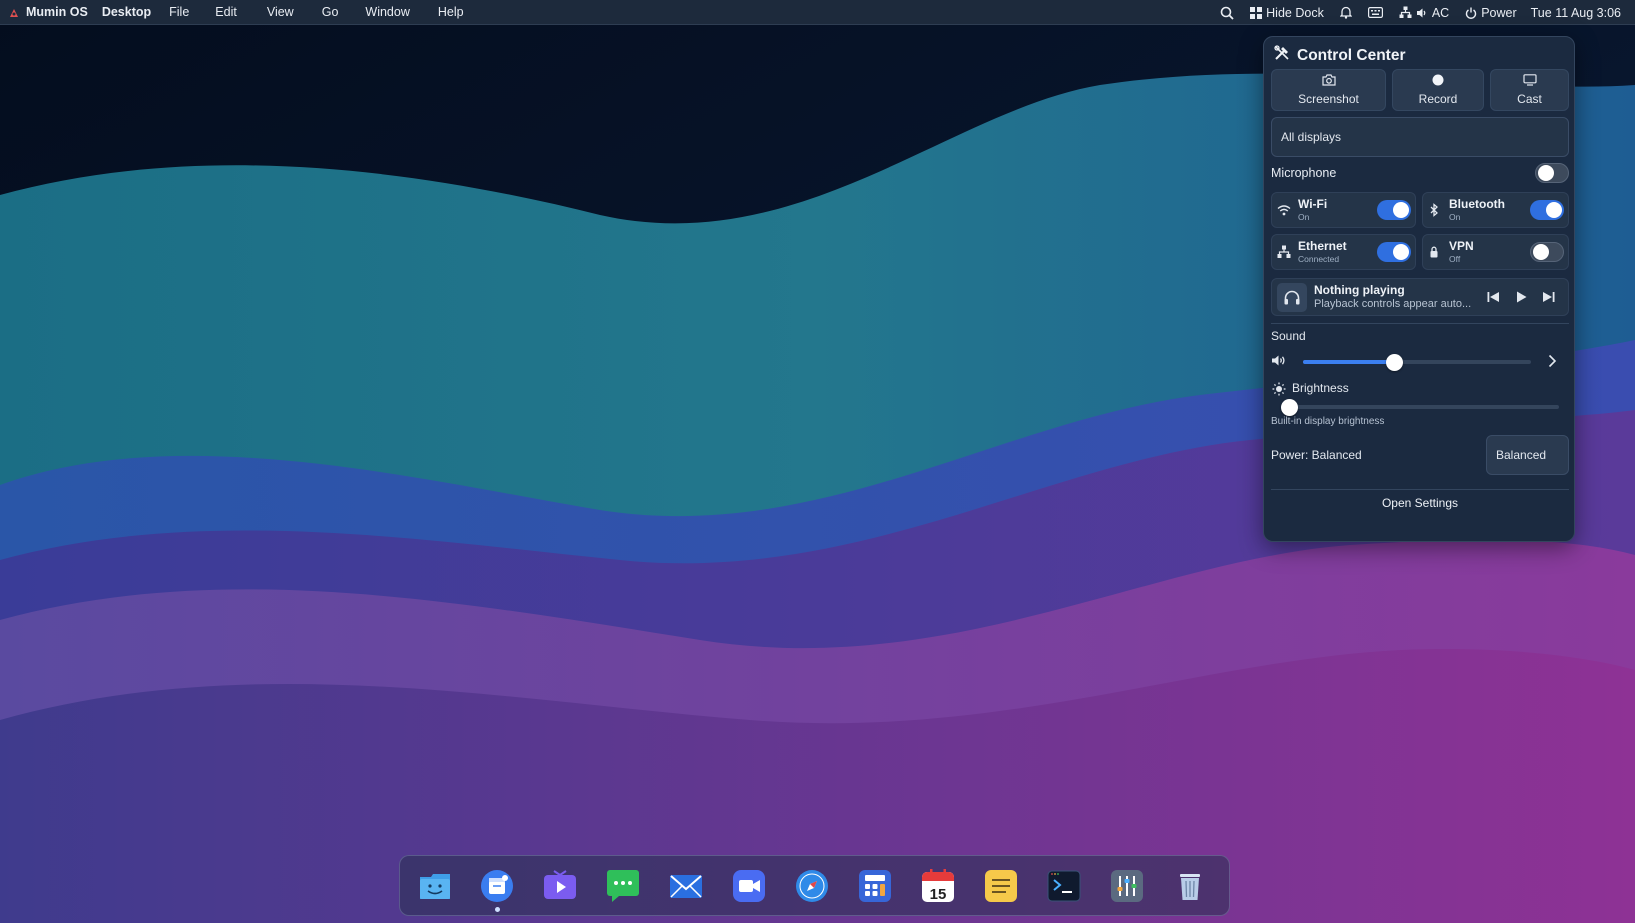  I want to click on sound-slider-fill, so click(1348, 362).